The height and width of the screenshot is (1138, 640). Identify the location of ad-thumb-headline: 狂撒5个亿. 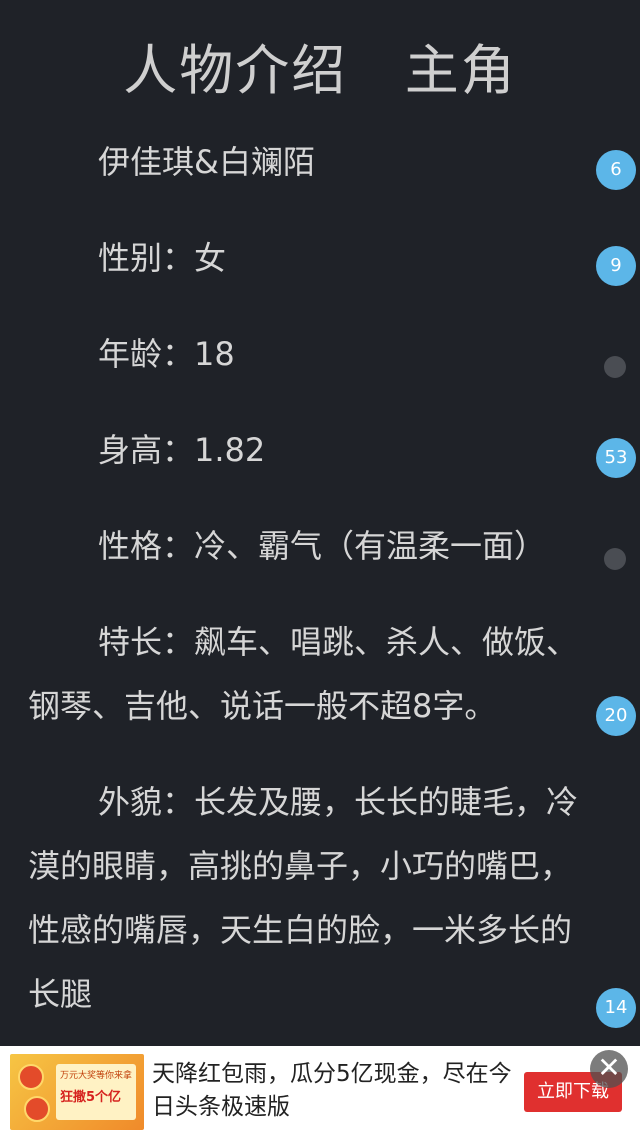
(91, 1097).